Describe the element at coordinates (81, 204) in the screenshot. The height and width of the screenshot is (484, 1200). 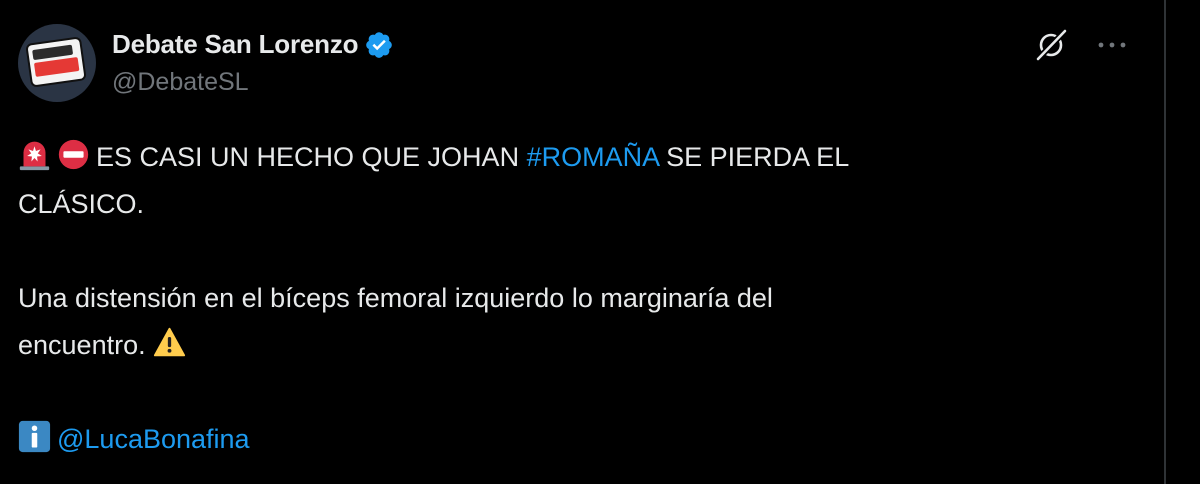
I see `tweet-line-2: CLÁSICO.` at that location.